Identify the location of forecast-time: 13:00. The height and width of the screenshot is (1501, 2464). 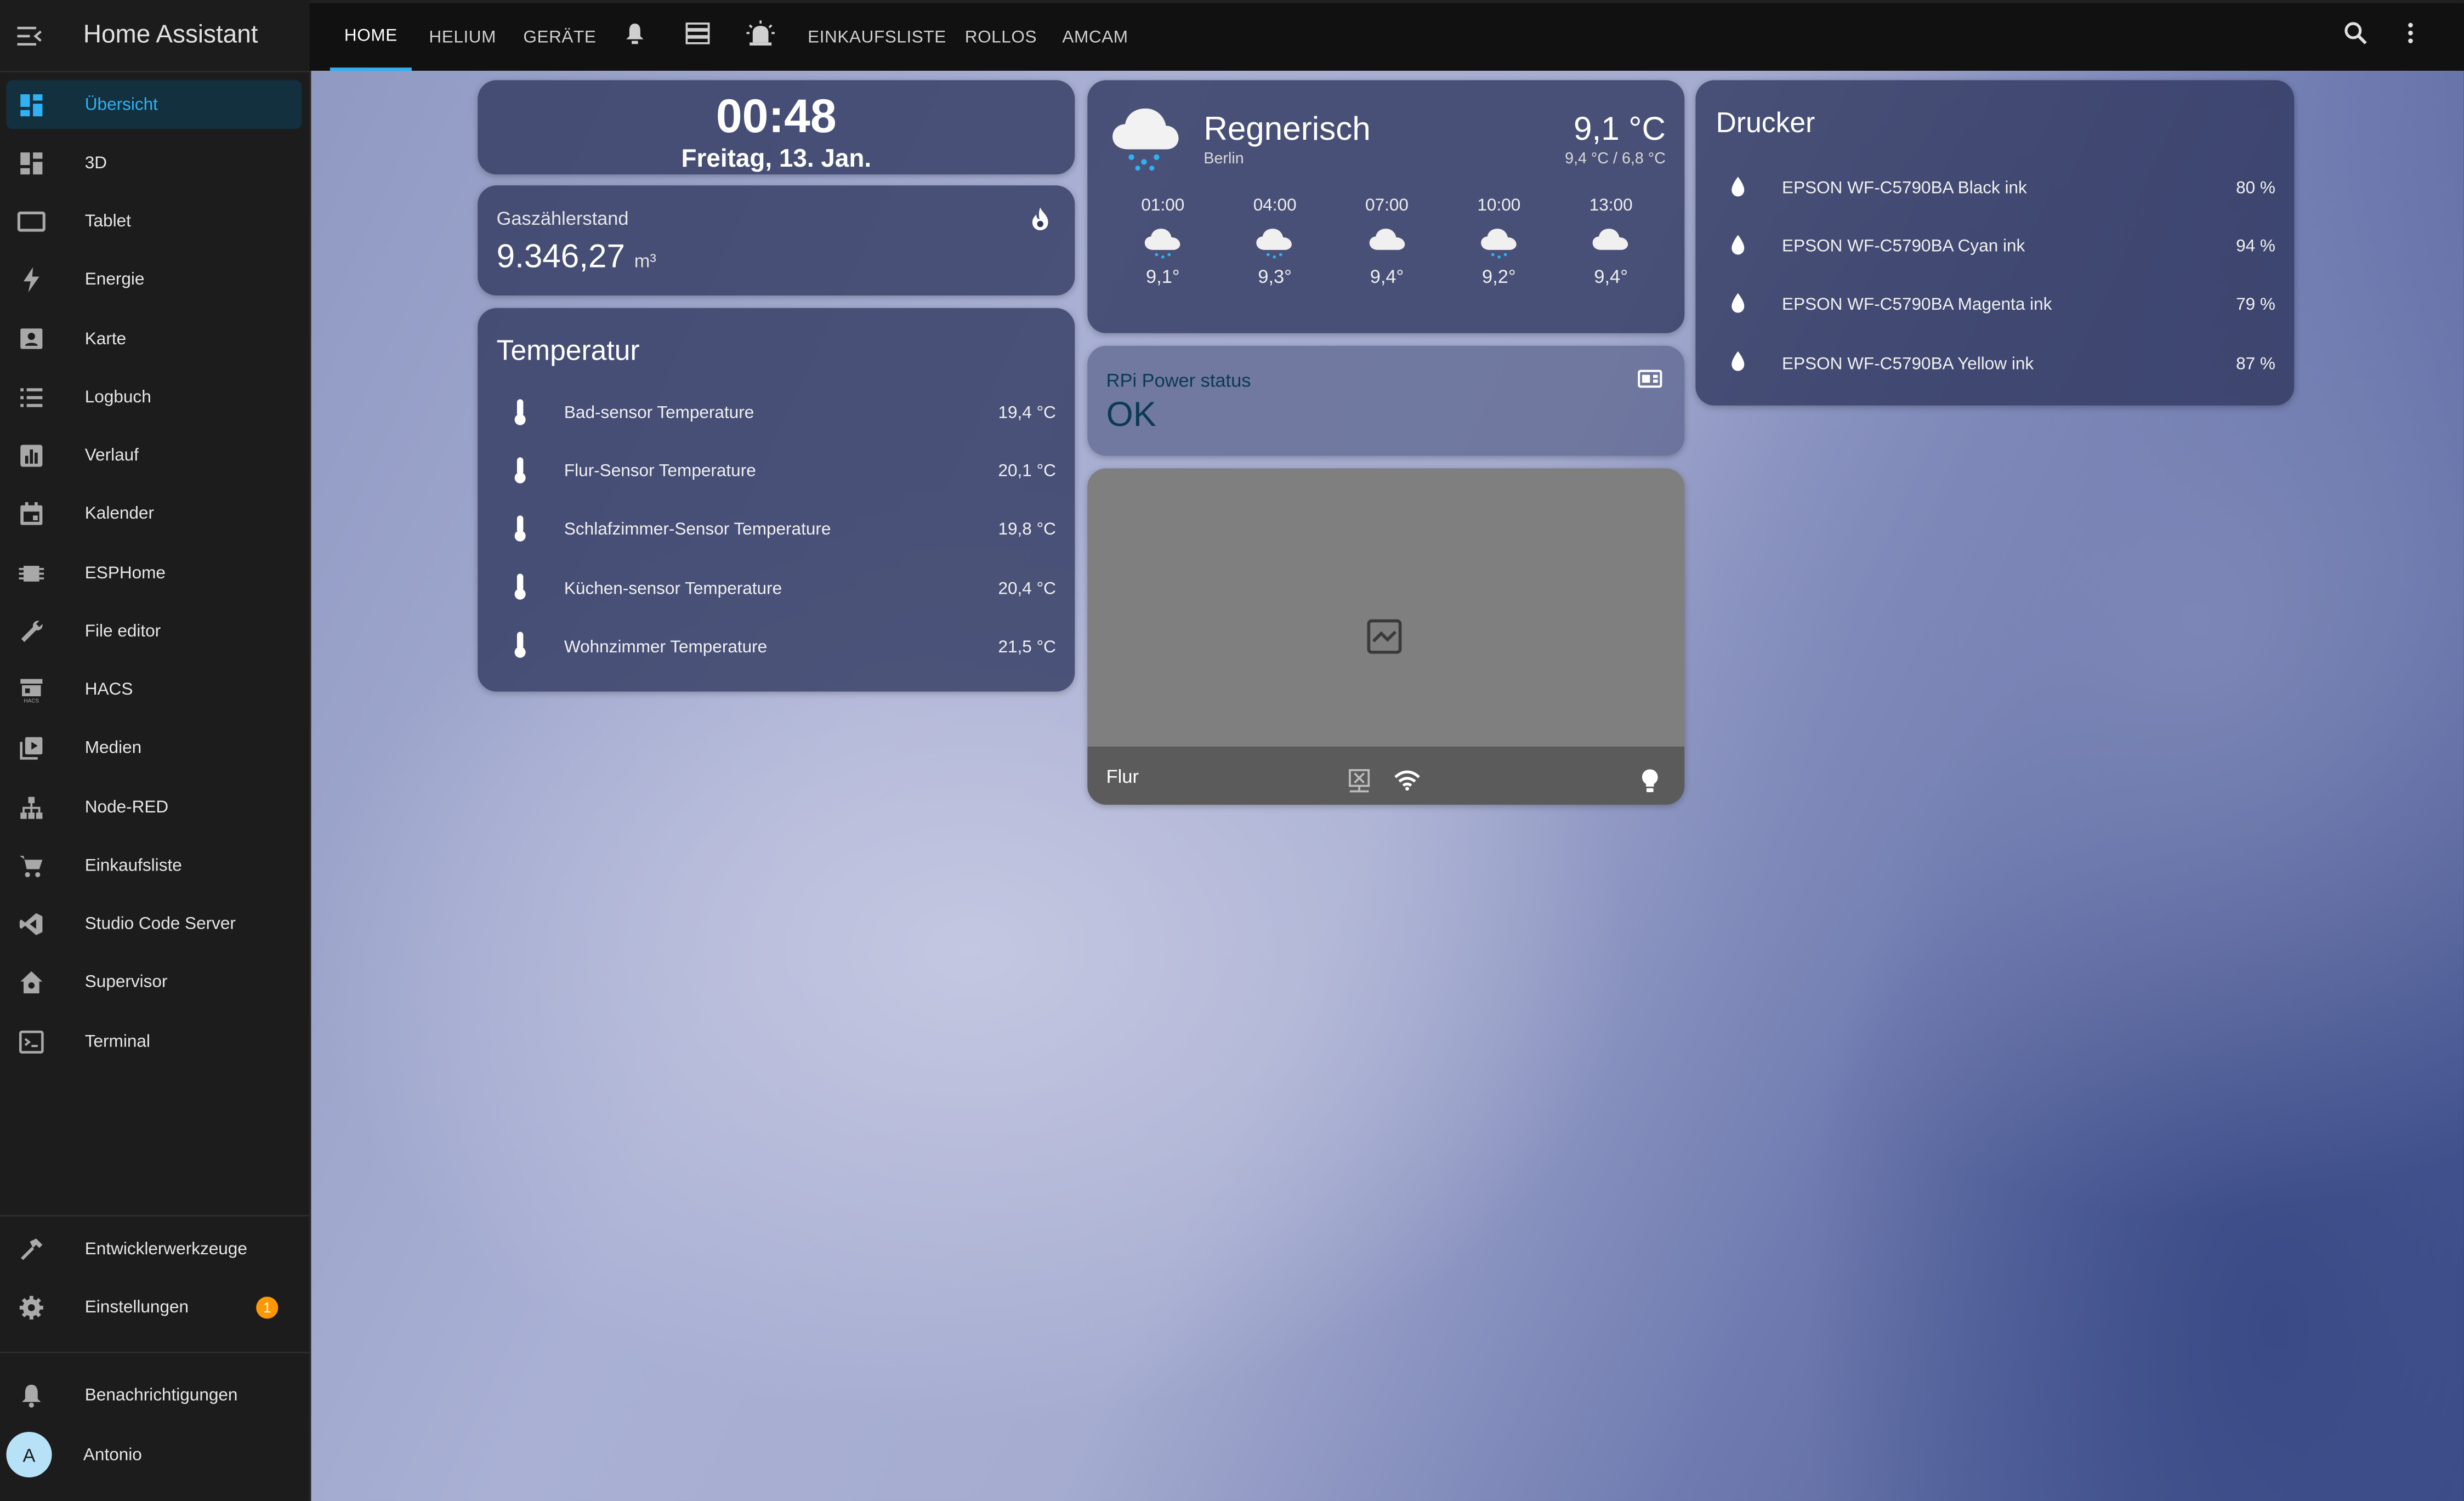
(1611, 205).